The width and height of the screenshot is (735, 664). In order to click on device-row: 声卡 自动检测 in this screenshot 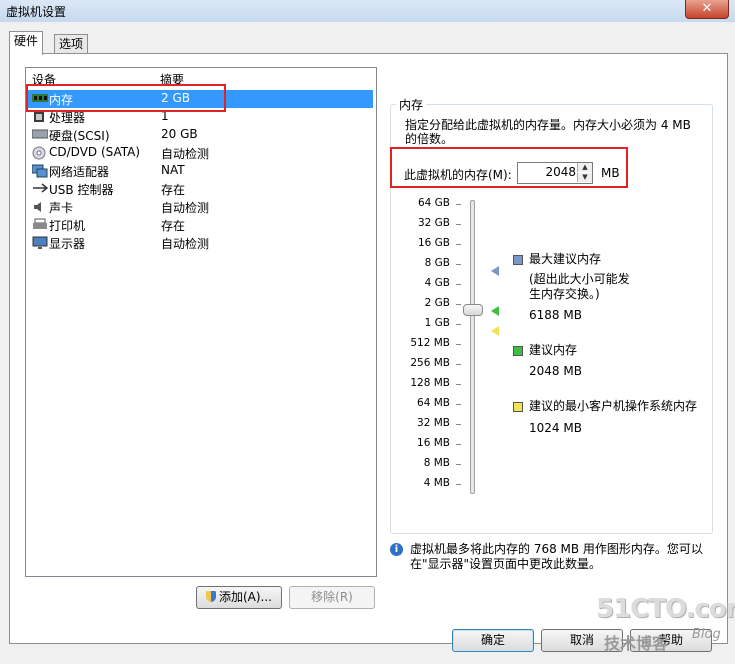, I will do `click(200, 207)`.